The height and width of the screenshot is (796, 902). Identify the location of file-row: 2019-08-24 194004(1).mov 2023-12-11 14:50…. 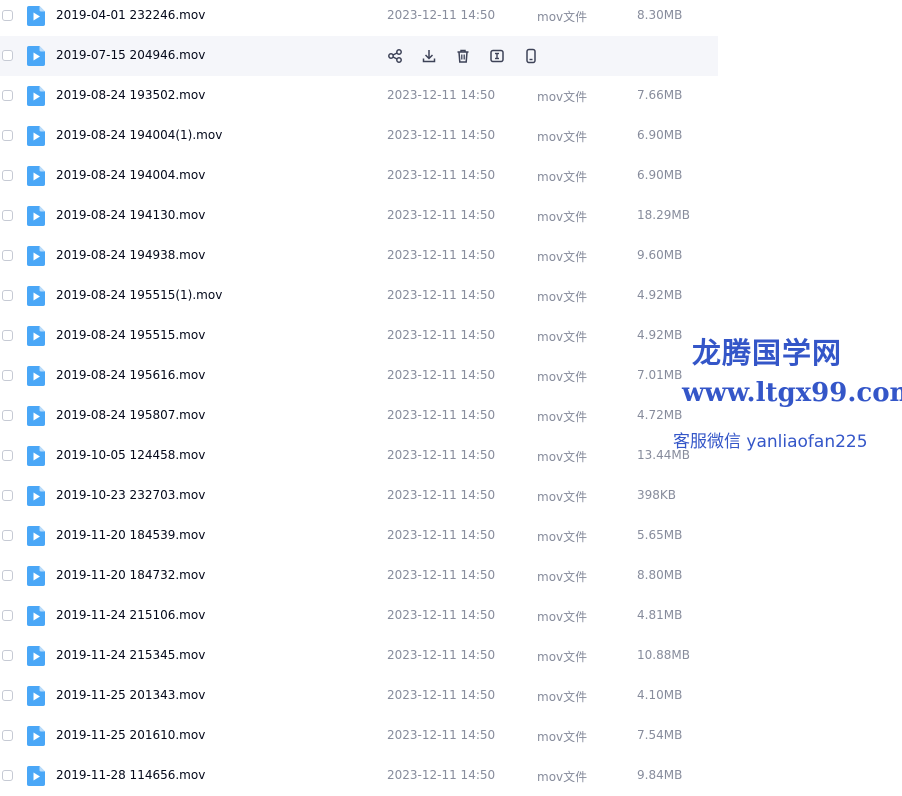
(359, 136).